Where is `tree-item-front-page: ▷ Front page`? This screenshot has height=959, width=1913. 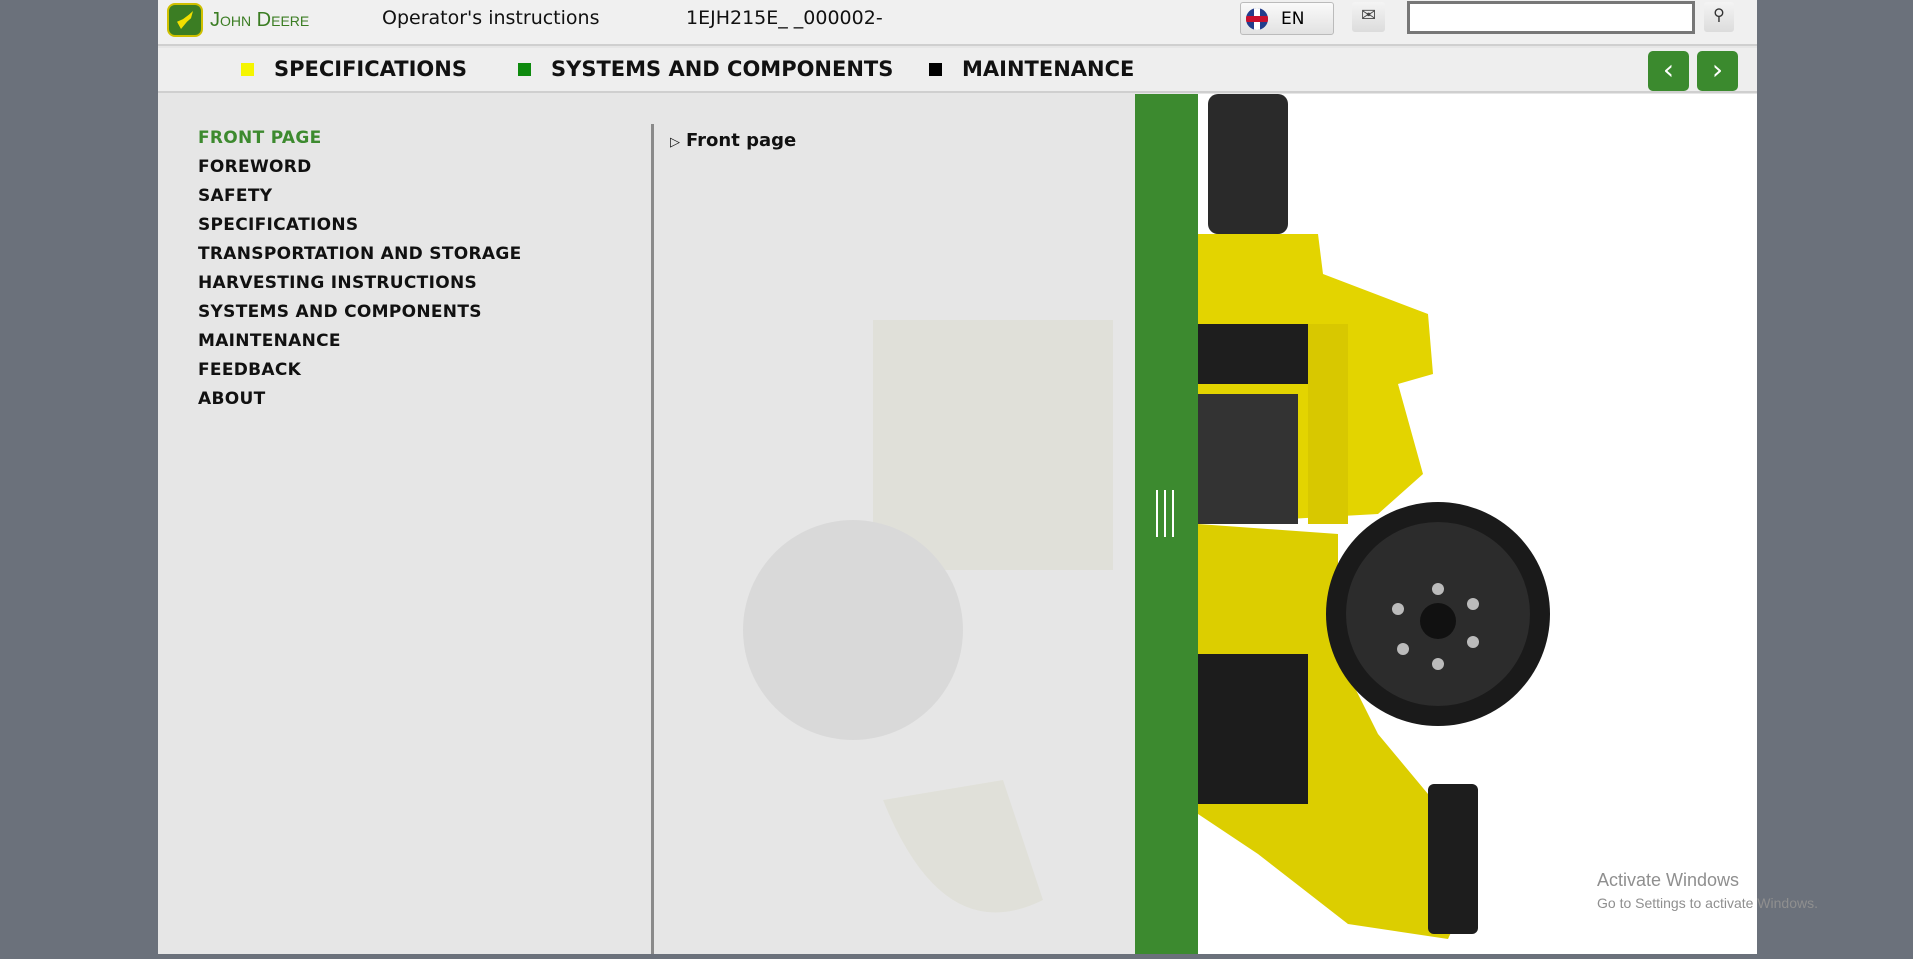
tree-item-front-page: ▷ Front page is located at coordinates (733, 140).